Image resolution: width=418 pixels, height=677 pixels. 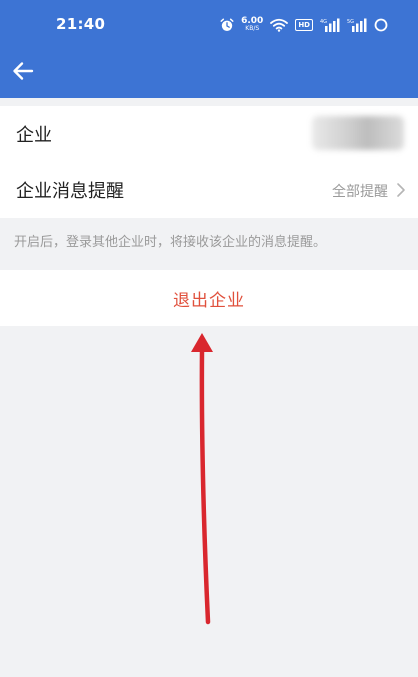 What do you see at coordinates (252, 28) in the screenshot?
I see `network-speed-unit: KB/S` at bounding box center [252, 28].